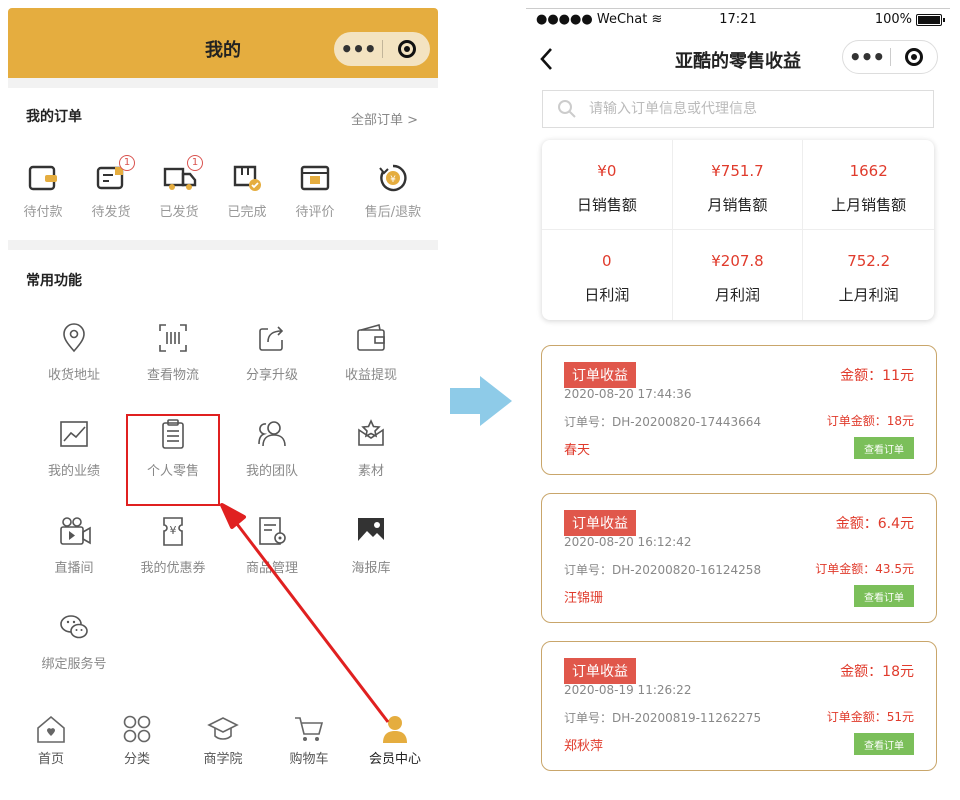  I want to click on stat-label: 上月销售额, so click(869, 205).